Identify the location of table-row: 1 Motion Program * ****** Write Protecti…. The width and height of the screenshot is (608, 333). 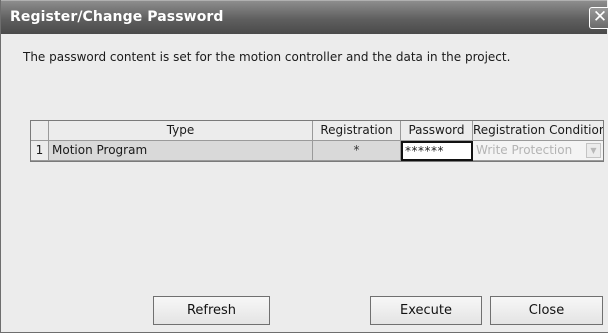
(317, 151).